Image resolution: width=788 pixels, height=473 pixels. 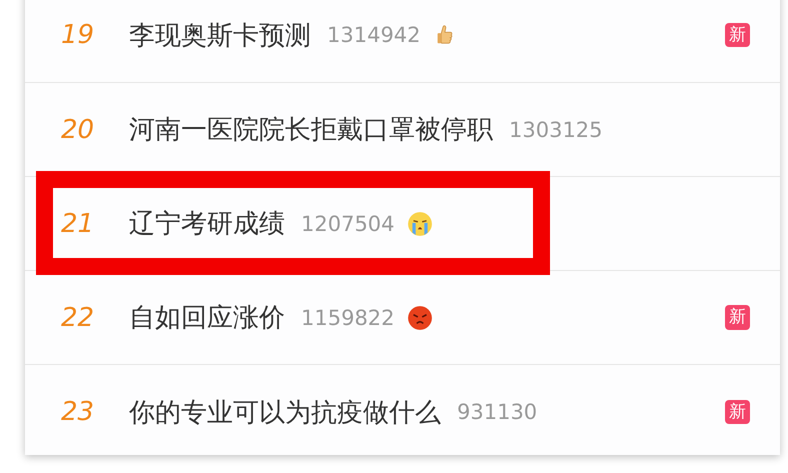 I want to click on angry-face-icon, so click(x=419, y=317).